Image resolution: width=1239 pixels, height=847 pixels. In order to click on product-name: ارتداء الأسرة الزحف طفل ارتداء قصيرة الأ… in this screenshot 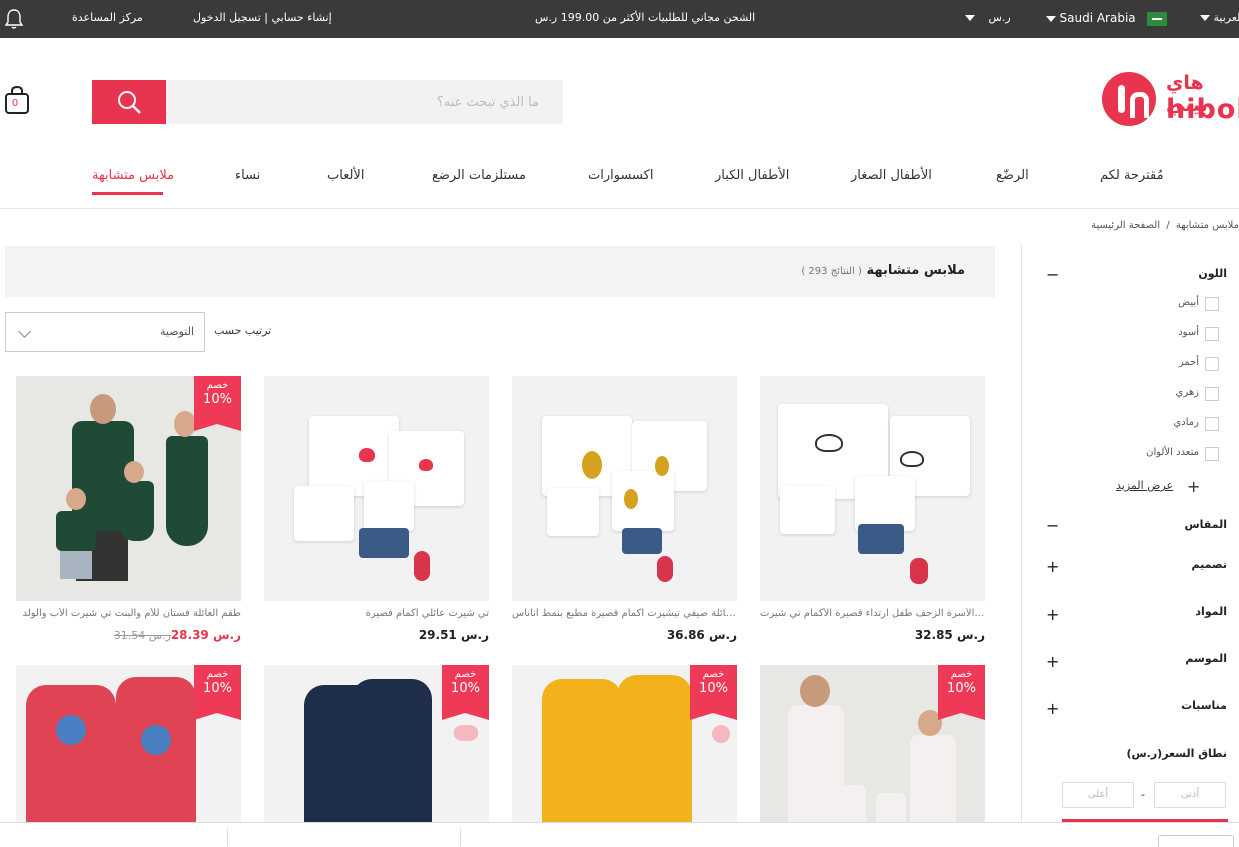, I will do `click(872, 613)`.